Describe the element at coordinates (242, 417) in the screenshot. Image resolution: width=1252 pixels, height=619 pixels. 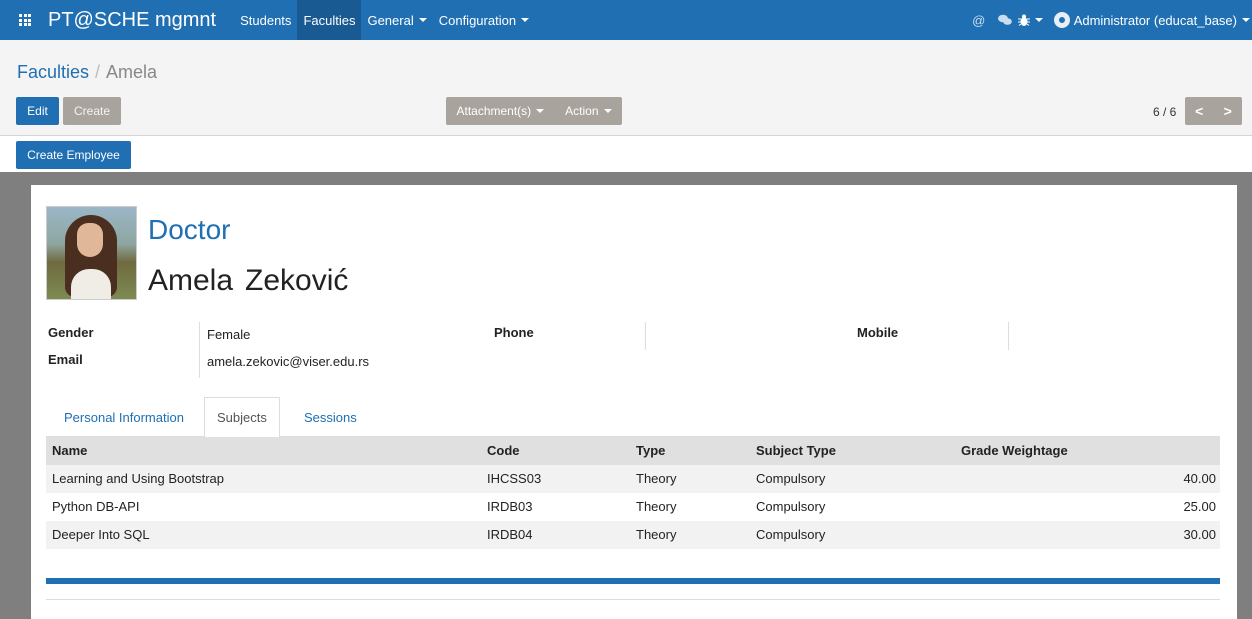
I see `tab-subjects: Subjects` at that location.